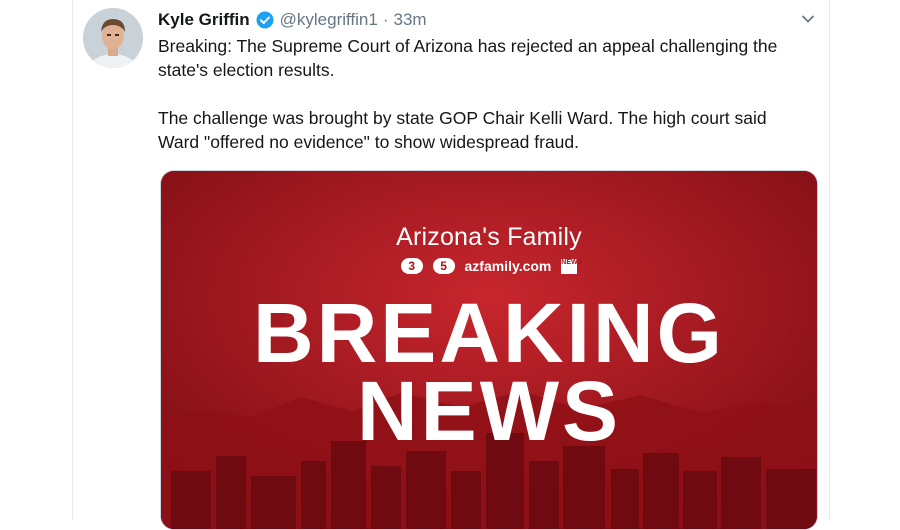 The image size is (900, 530). Describe the element at coordinates (489, 411) in the screenshot. I see `headline-news: NEWS` at that location.